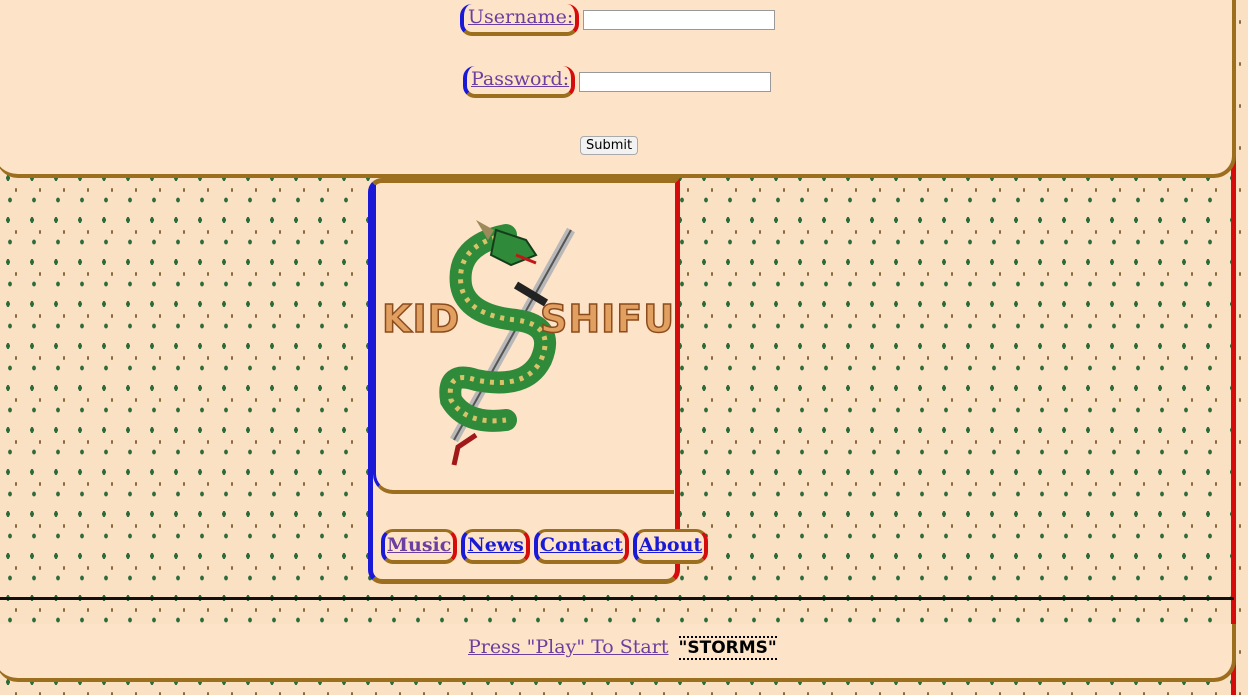 This screenshot has width=1248, height=695. What do you see at coordinates (727, 648) in the screenshot?
I see `track-title: "STORMS"` at bounding box center [727, 648].